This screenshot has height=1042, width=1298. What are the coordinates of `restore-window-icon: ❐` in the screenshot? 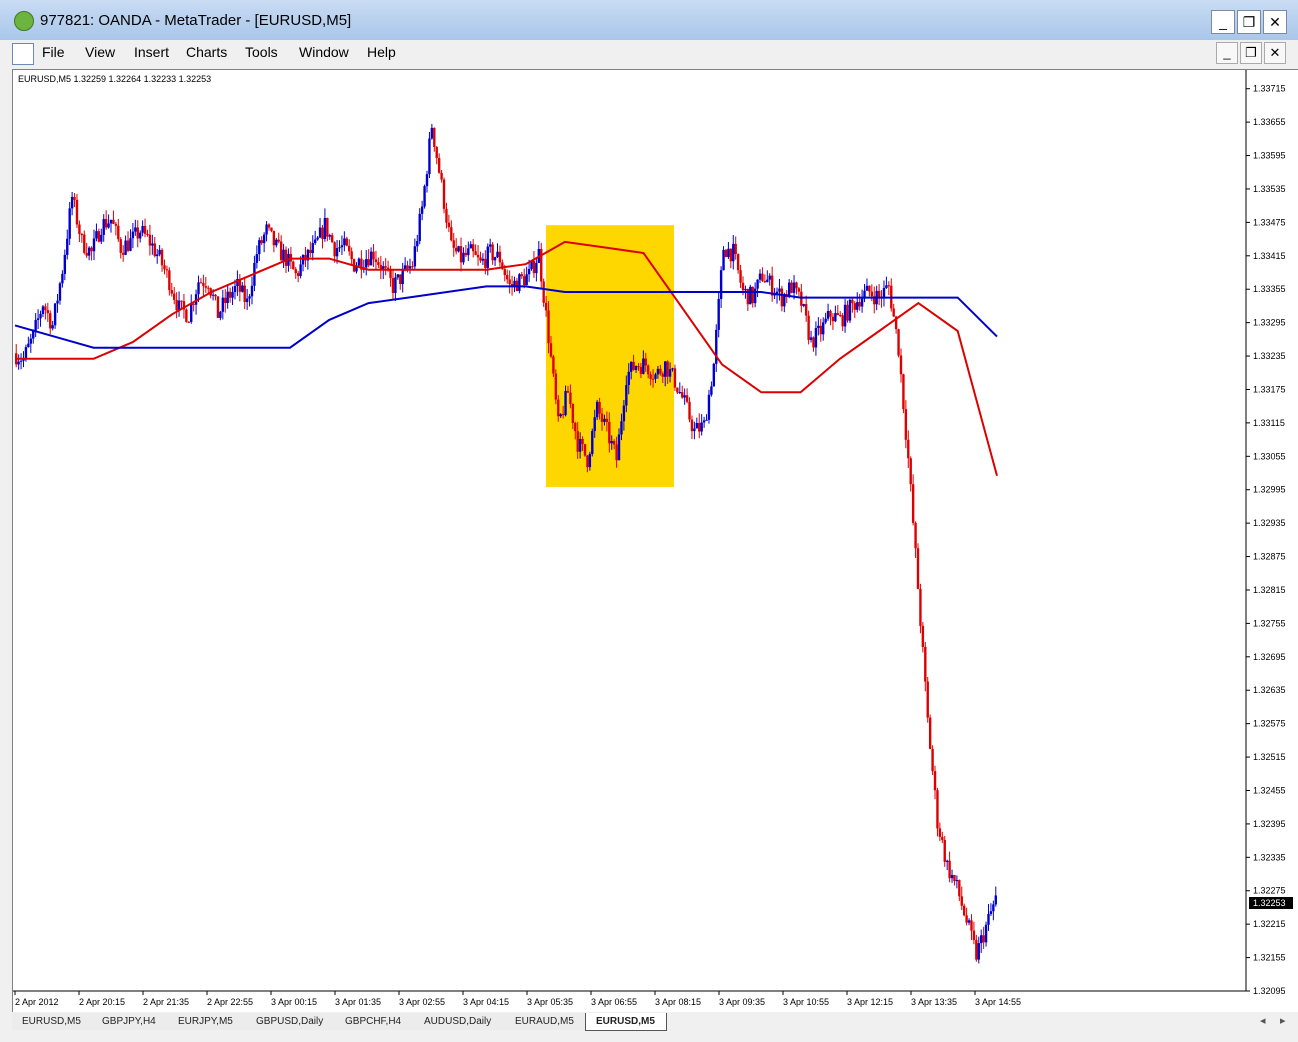 It's located at (1249, 22).